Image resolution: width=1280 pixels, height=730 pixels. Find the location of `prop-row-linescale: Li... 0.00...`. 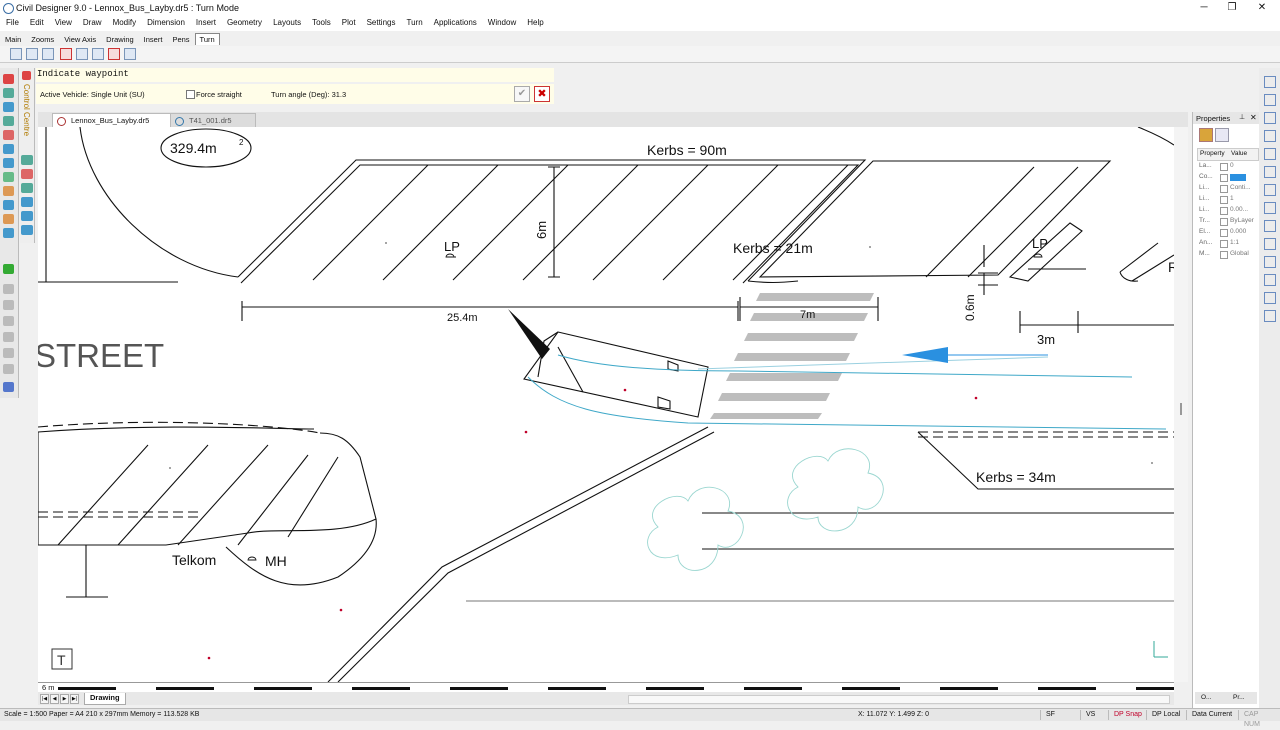

prop-row-linescale: Li... 0.00... is located at coordinates (1227, 210).